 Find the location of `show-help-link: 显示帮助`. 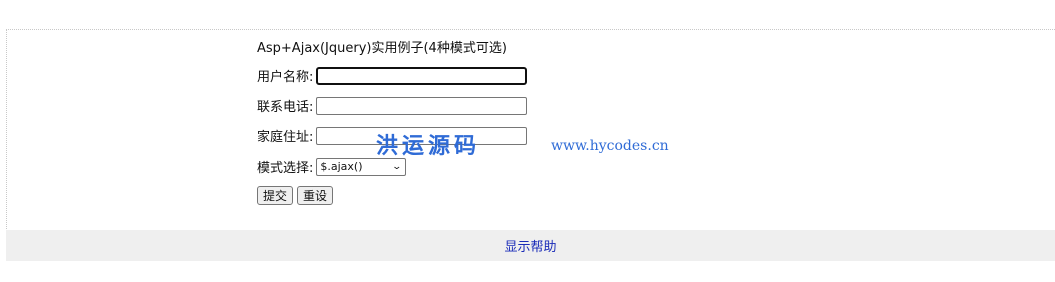

show-help-link: 显示帮助 is located at coordinates (530, 245).